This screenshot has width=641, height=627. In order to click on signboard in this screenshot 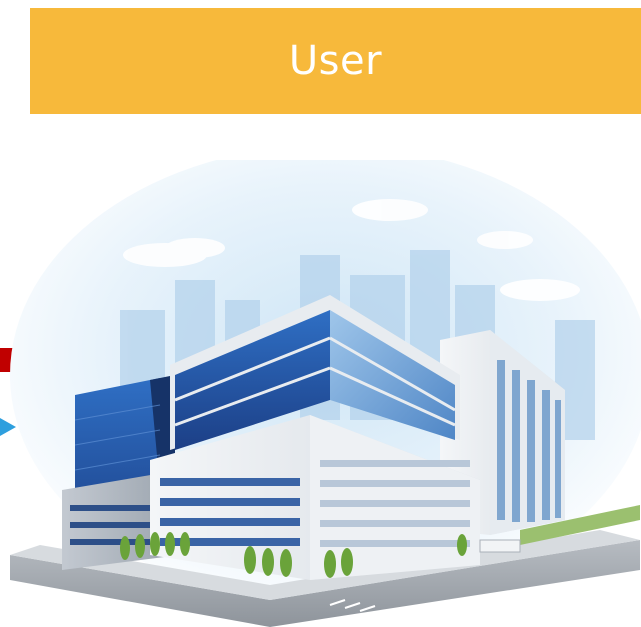, I will do `click(500, 546)`.